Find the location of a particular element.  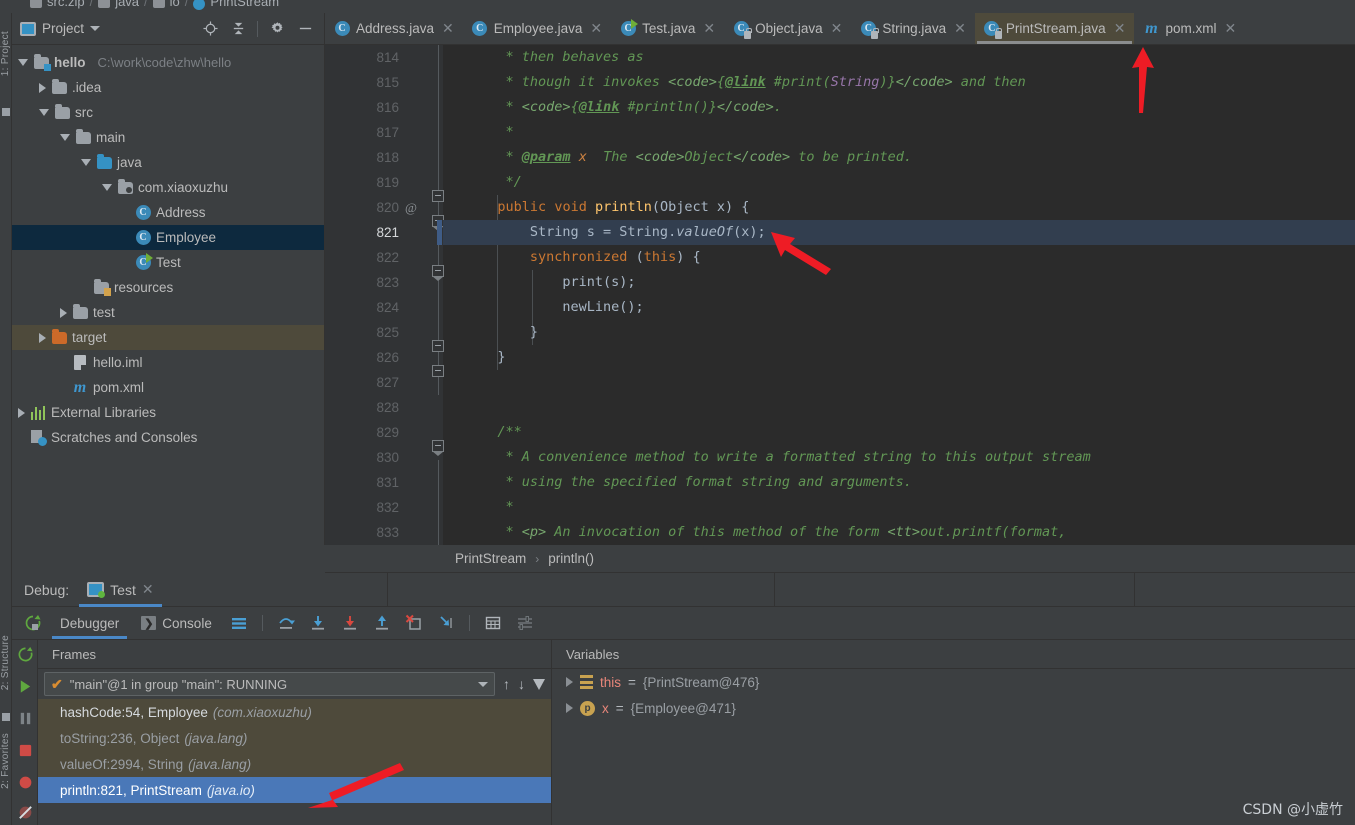

override-marker-icon: @ is located at coordinates (411, 207).